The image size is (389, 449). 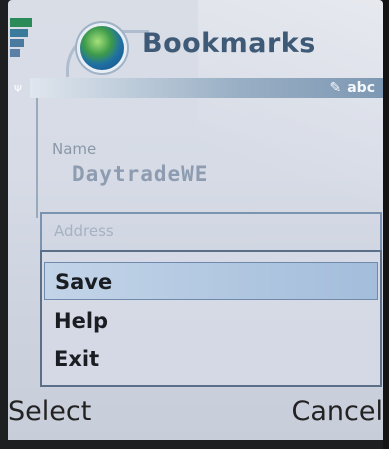 I want to click on menu-item-help: Help, so click(x=211, y=321).